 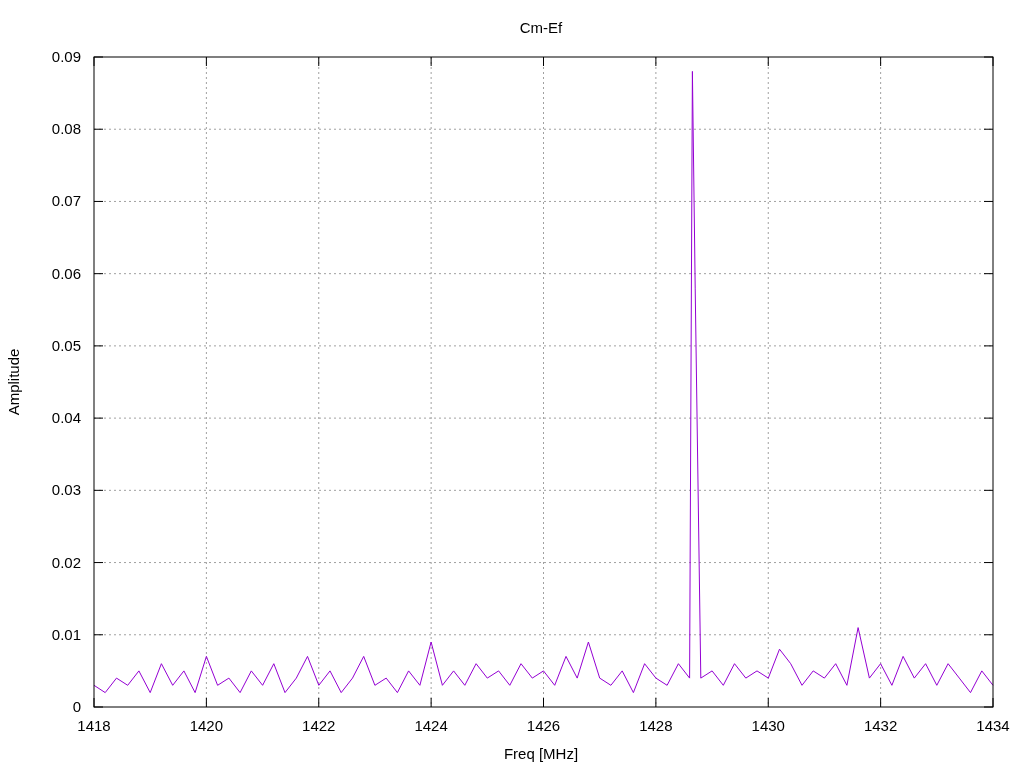 I want to click on tick-label: 1424, so click(x=431, y=725).